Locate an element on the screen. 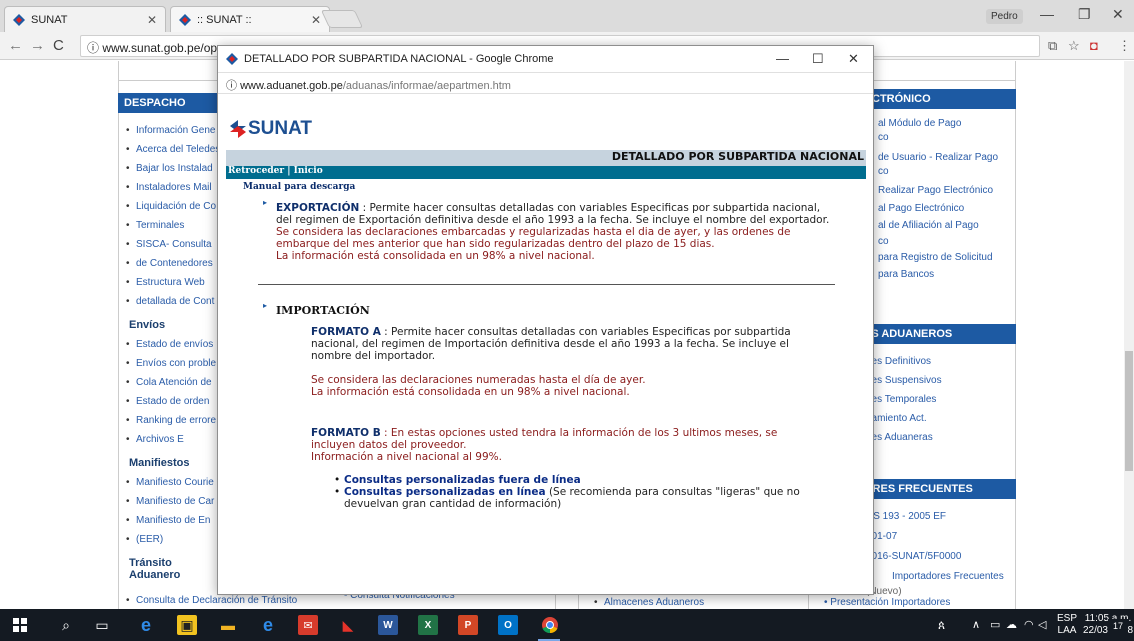 The width and height of the screenshot is (1134, 641). list-item: Archivos E is located at coordinates (172, 439).